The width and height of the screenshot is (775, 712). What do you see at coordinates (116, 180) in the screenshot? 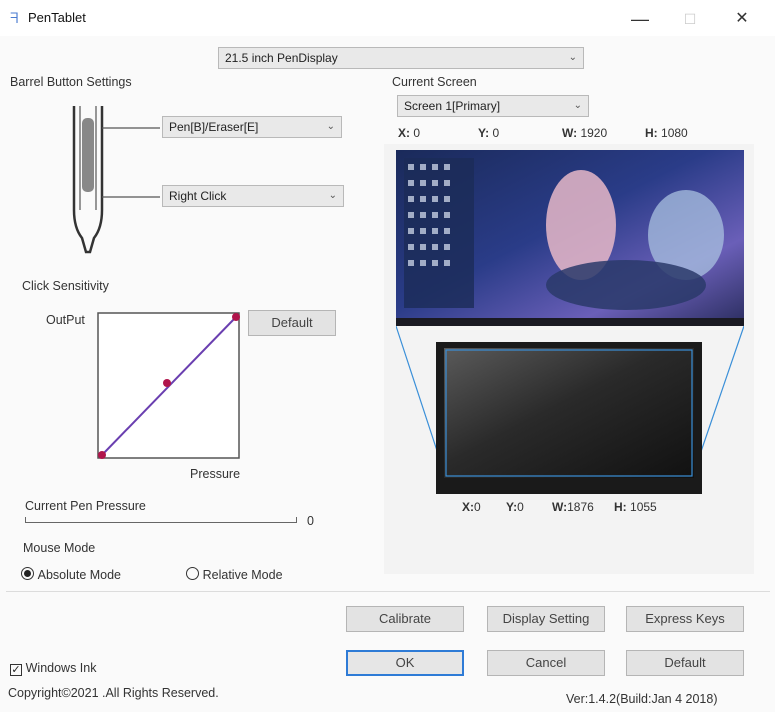
I see `pen-illustration-icon` at bounding box center [116, 180].